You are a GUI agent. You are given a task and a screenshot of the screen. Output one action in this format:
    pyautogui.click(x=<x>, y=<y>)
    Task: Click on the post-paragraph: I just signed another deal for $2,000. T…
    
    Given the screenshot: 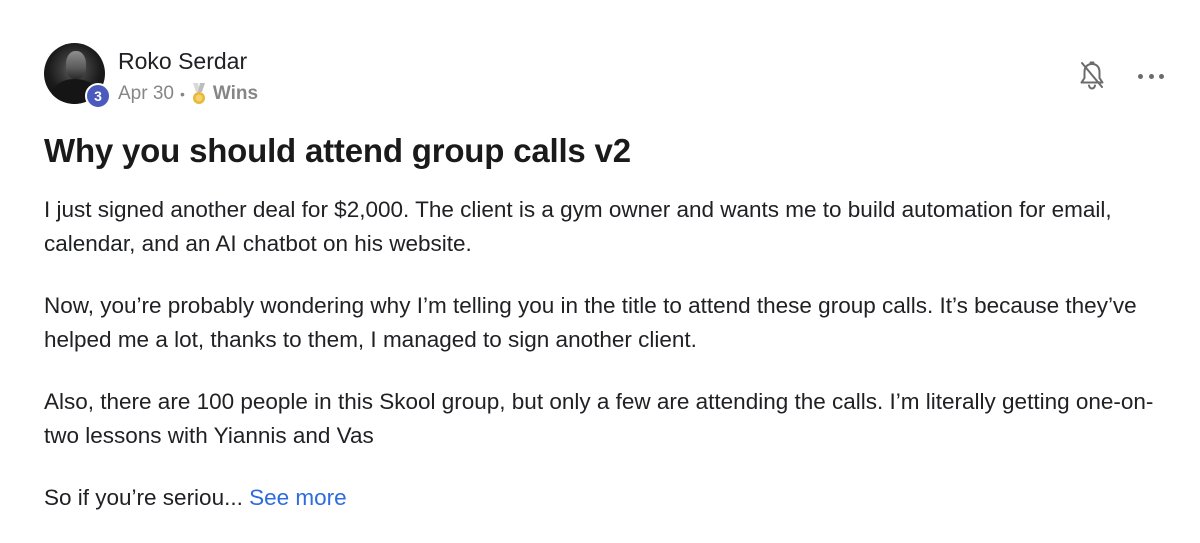 What is the action you would take?
    pyautogui.click(x=578, y=226)
    